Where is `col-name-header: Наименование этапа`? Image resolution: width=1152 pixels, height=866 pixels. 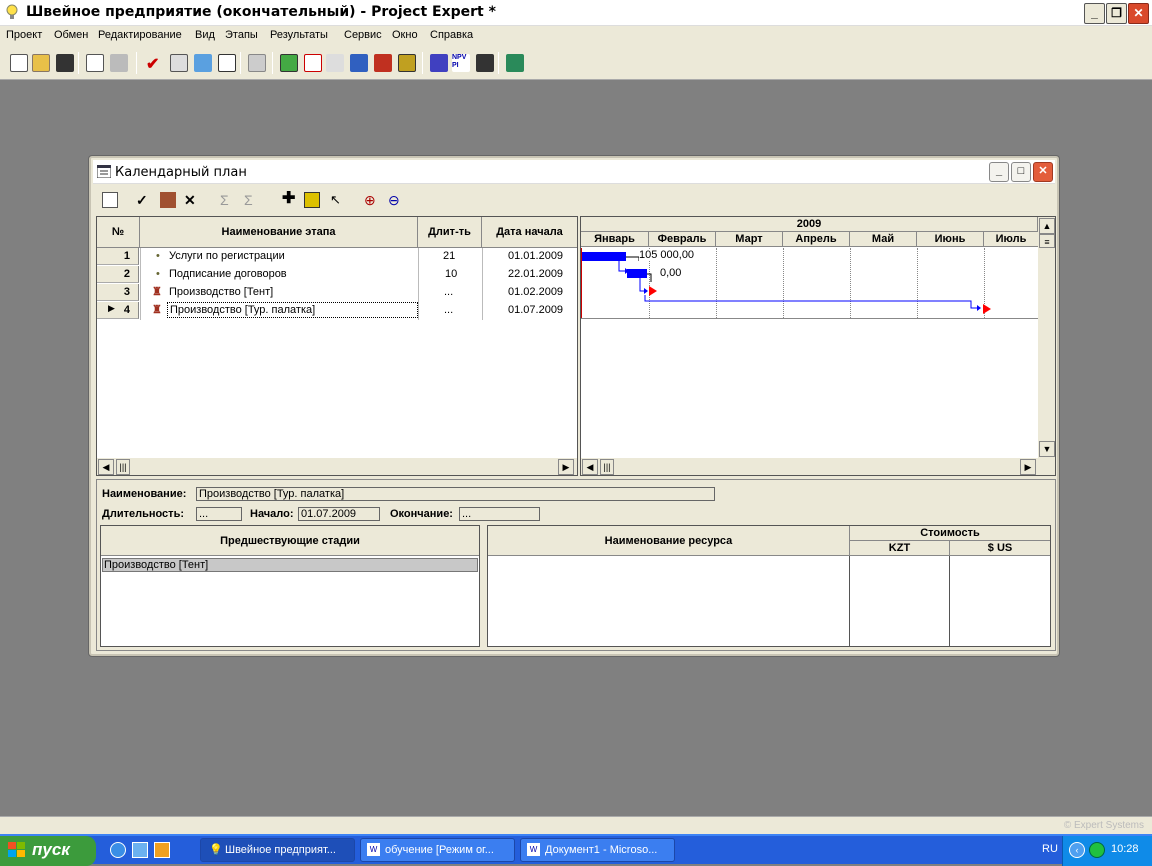 col-name-header: Наименование этапа is located at coordinates (279, 232).